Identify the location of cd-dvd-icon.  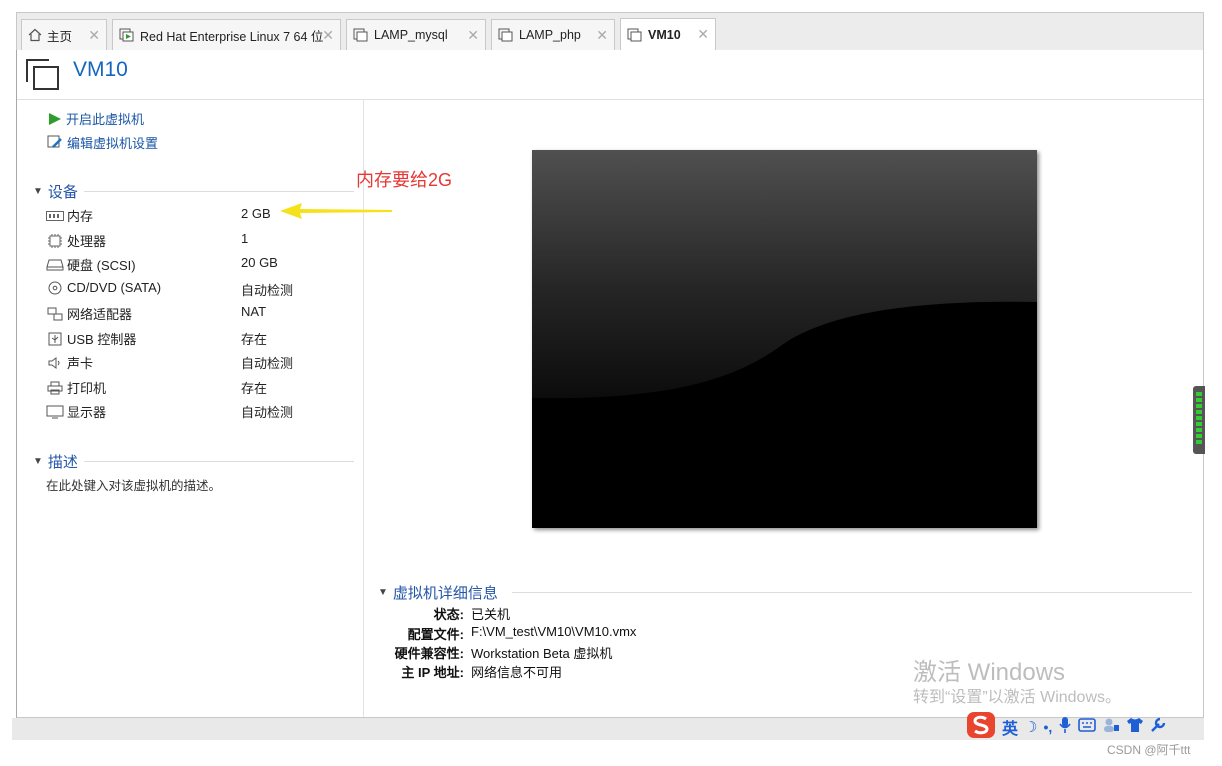
(55, 288).